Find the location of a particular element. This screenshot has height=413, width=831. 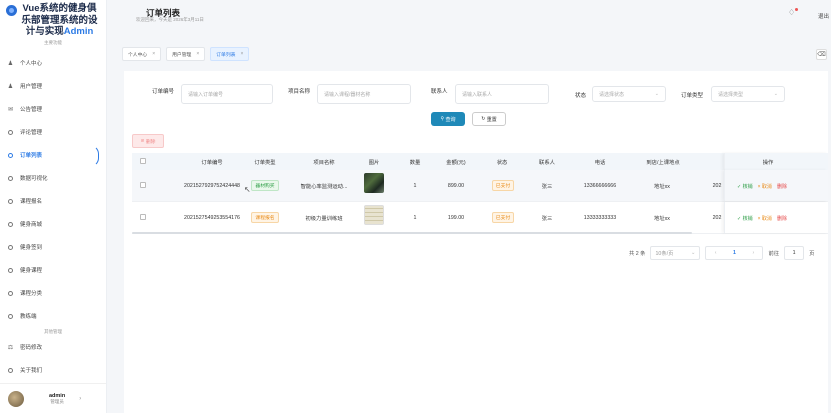

page-nav: ‹ 1 › is located at coordinates (734, 253).